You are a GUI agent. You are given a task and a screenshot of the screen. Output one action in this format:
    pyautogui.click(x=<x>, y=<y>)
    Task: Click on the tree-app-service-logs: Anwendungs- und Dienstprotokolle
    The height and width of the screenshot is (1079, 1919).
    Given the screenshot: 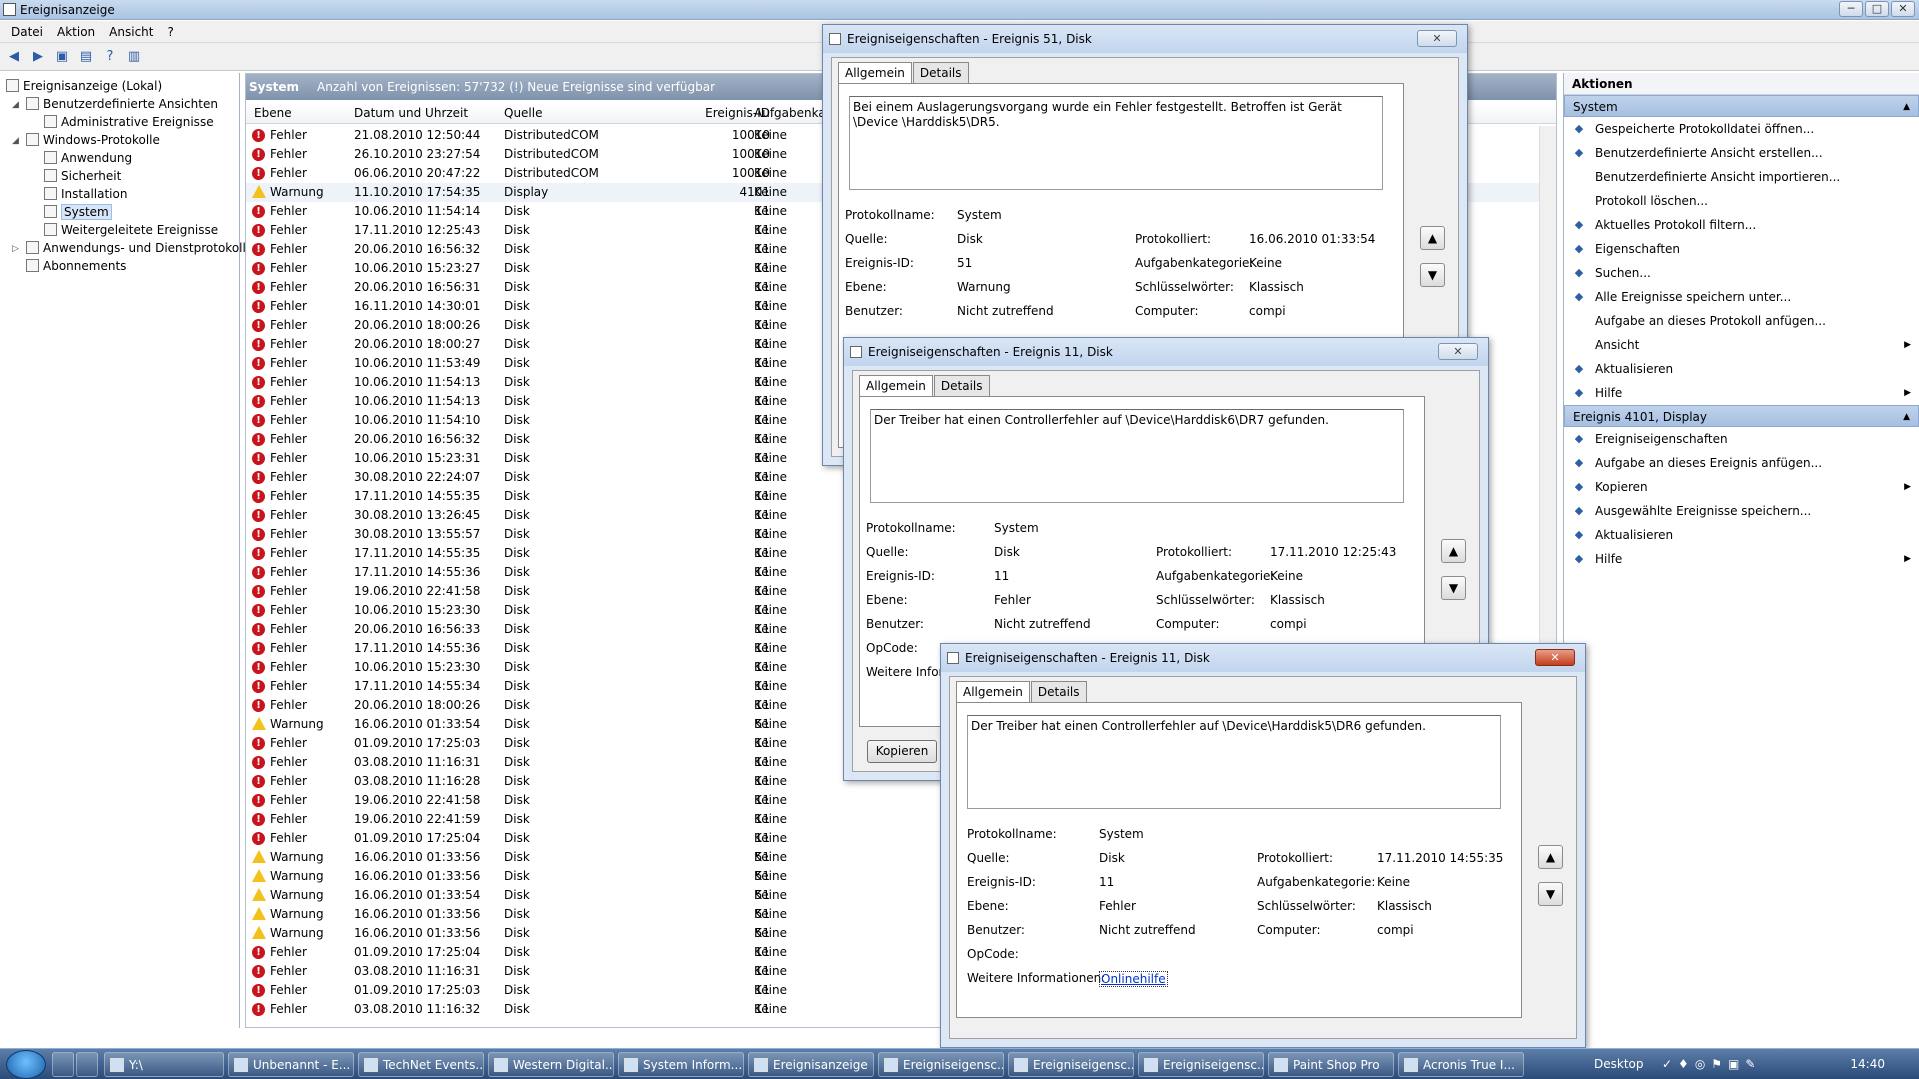 What is the action you would take?
    pyautogui.click(x=139, y=248)
    